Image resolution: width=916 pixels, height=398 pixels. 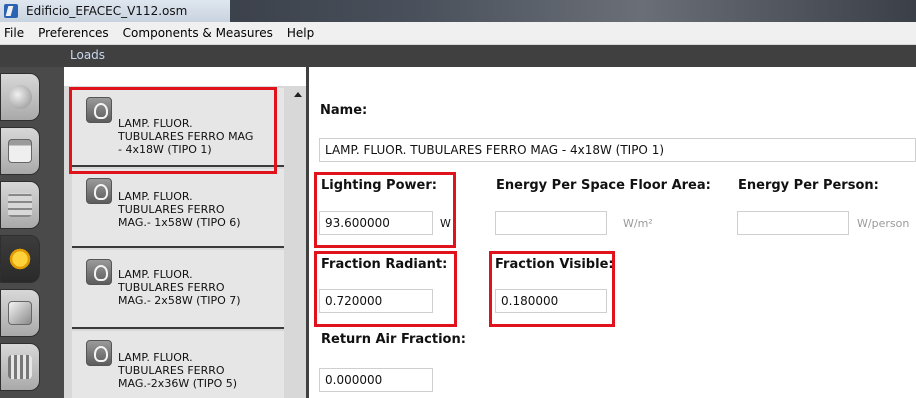 I want to click on highlight-lighting-power, so click(x=385, y=210).